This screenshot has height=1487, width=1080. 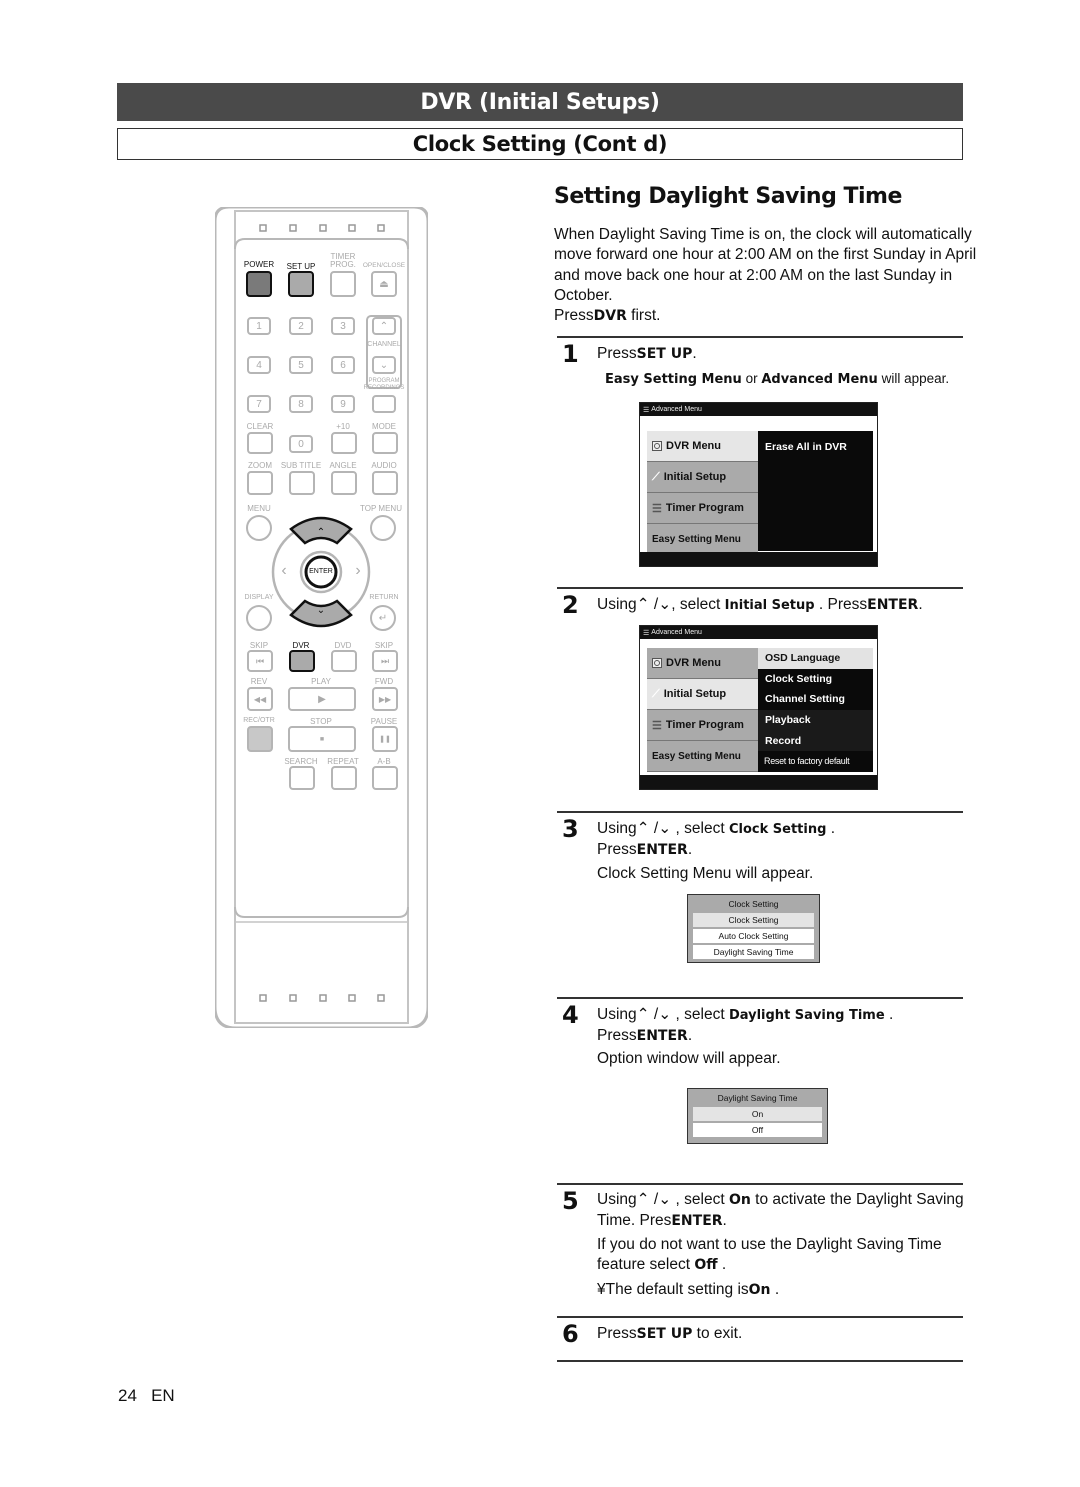 What do you see at coordinates (259, 264) in the screenshot?
I see `power-label: POWER` at bounding box center [259, 264].